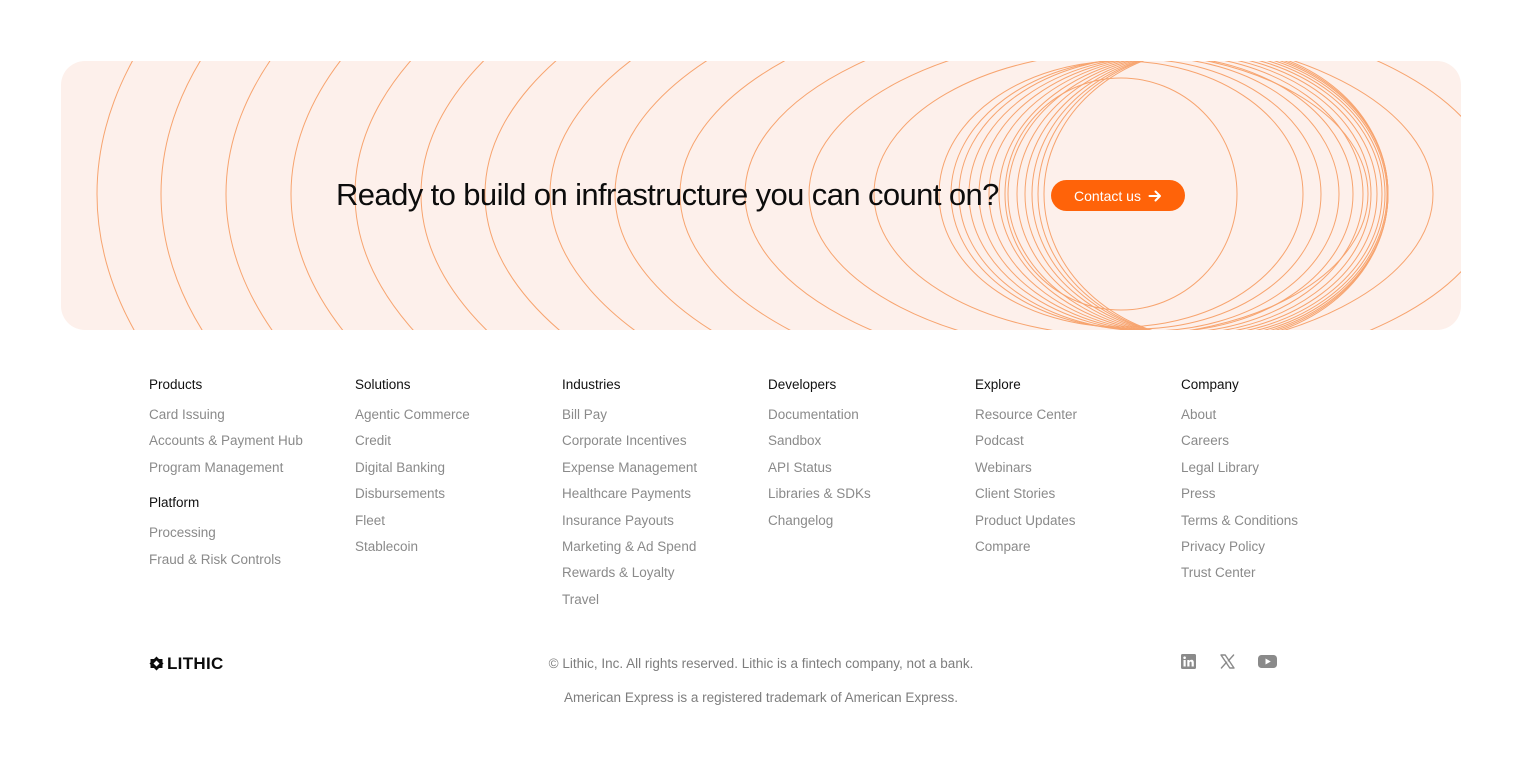  Describe the element at coordinates (868, 445) in the screenshot. I see `footer-link-sandbox: Sandbox` at that location.